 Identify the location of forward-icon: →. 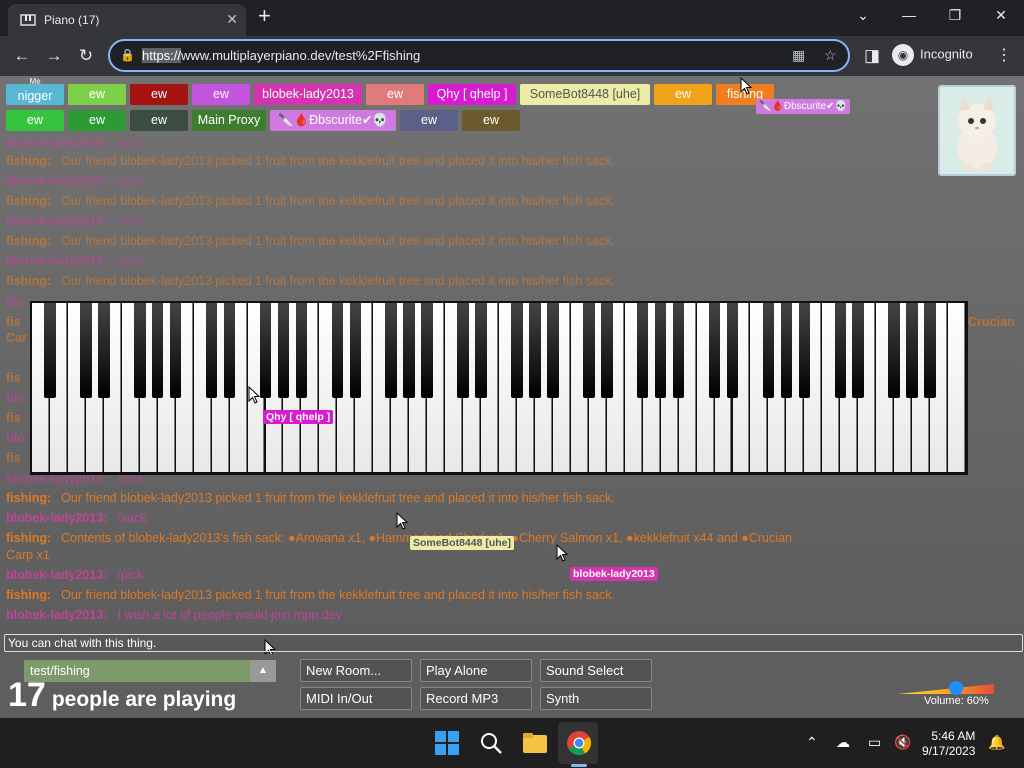
(54, 56).